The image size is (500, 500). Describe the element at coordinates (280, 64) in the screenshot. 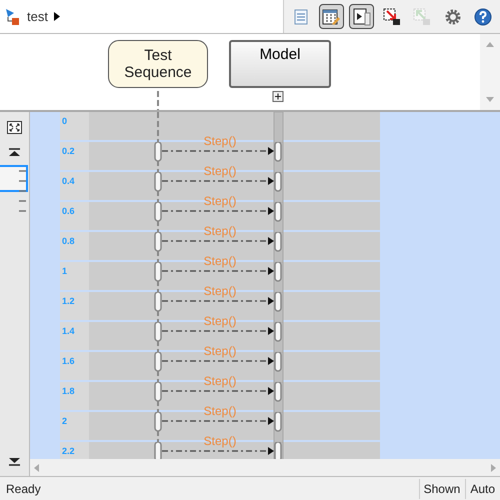

I see `lifeline-header: Model` at that location.